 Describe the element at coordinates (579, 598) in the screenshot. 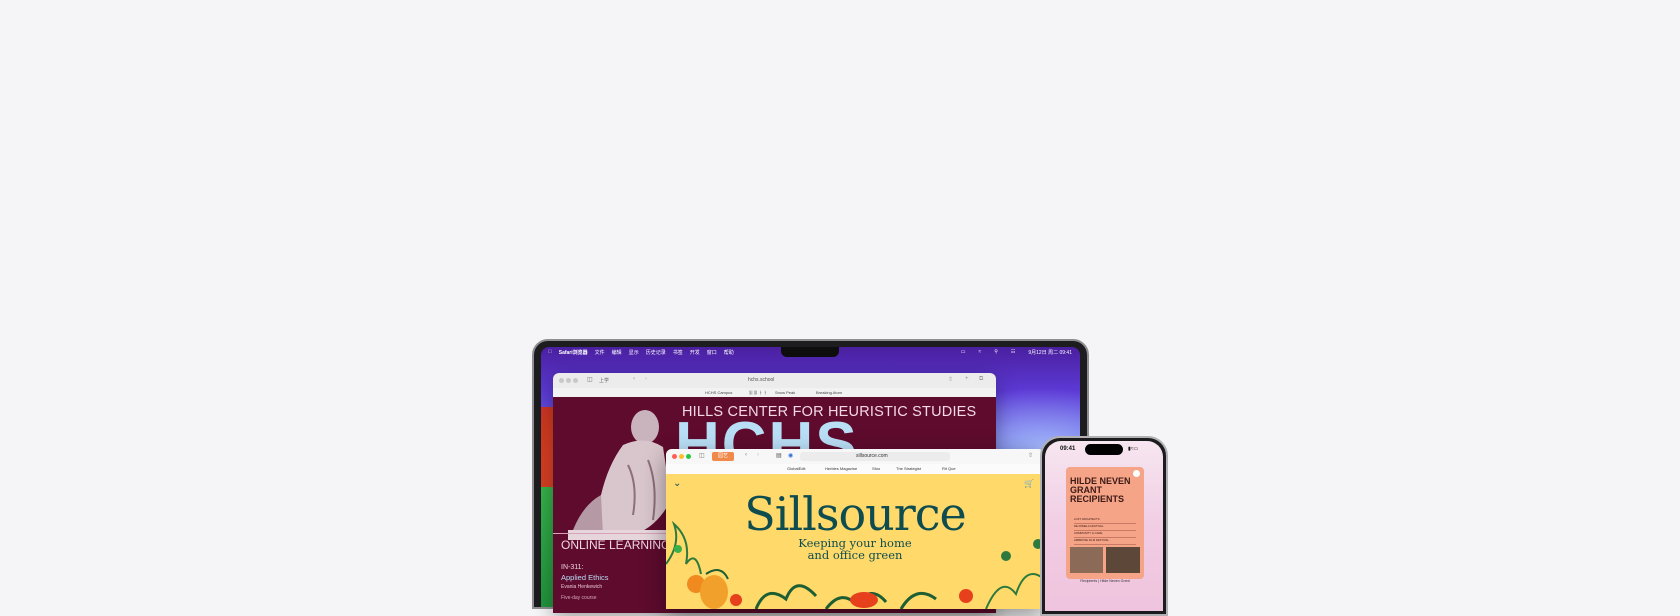

I see `course-duration: Five-day course` at that location.